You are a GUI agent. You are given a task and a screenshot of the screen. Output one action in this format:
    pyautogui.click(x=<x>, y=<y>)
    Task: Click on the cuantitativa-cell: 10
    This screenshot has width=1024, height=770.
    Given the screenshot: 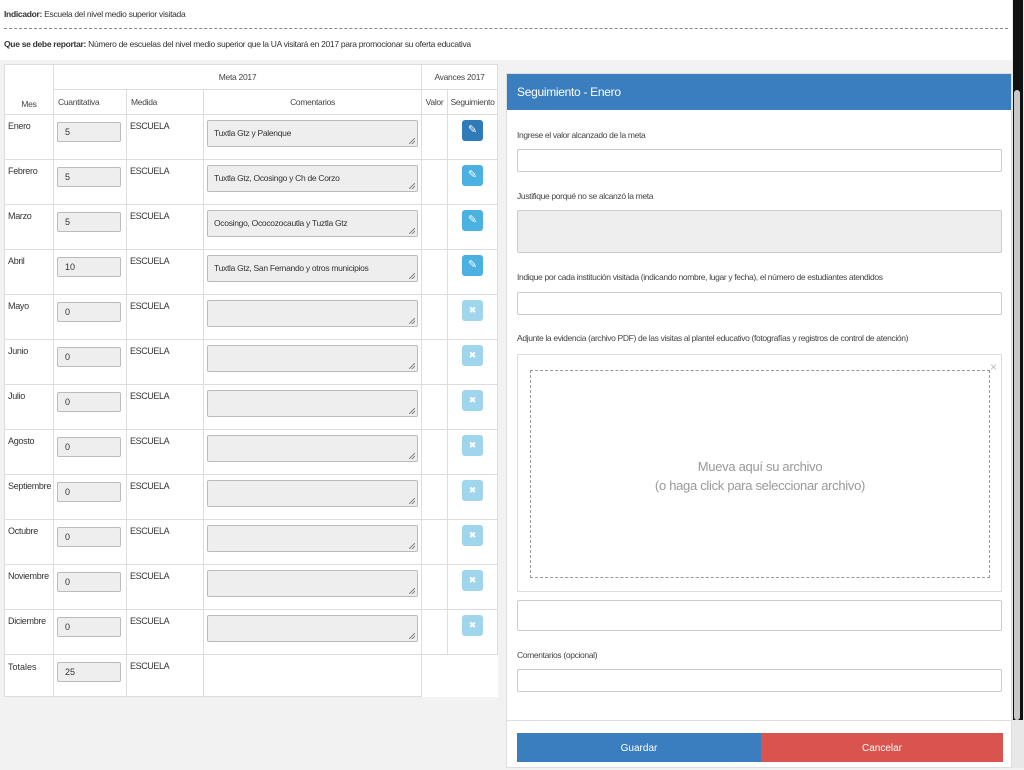 What is the action you would take?
    pyautogui.click(x=90, y=272)
    